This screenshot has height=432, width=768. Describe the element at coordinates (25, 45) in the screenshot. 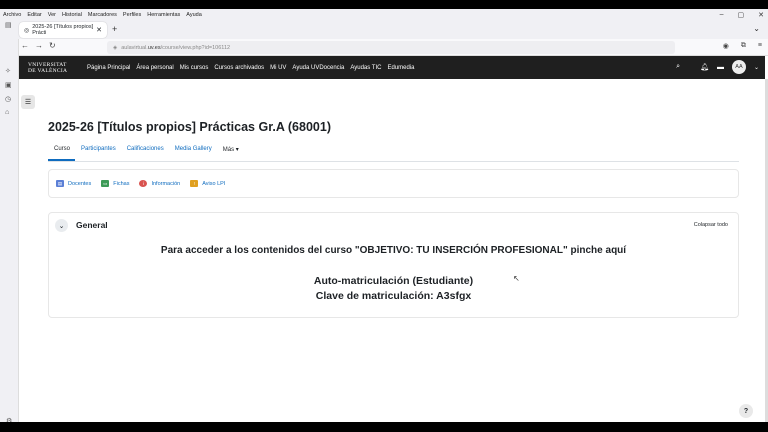

I see `back-button: ←` at that location.